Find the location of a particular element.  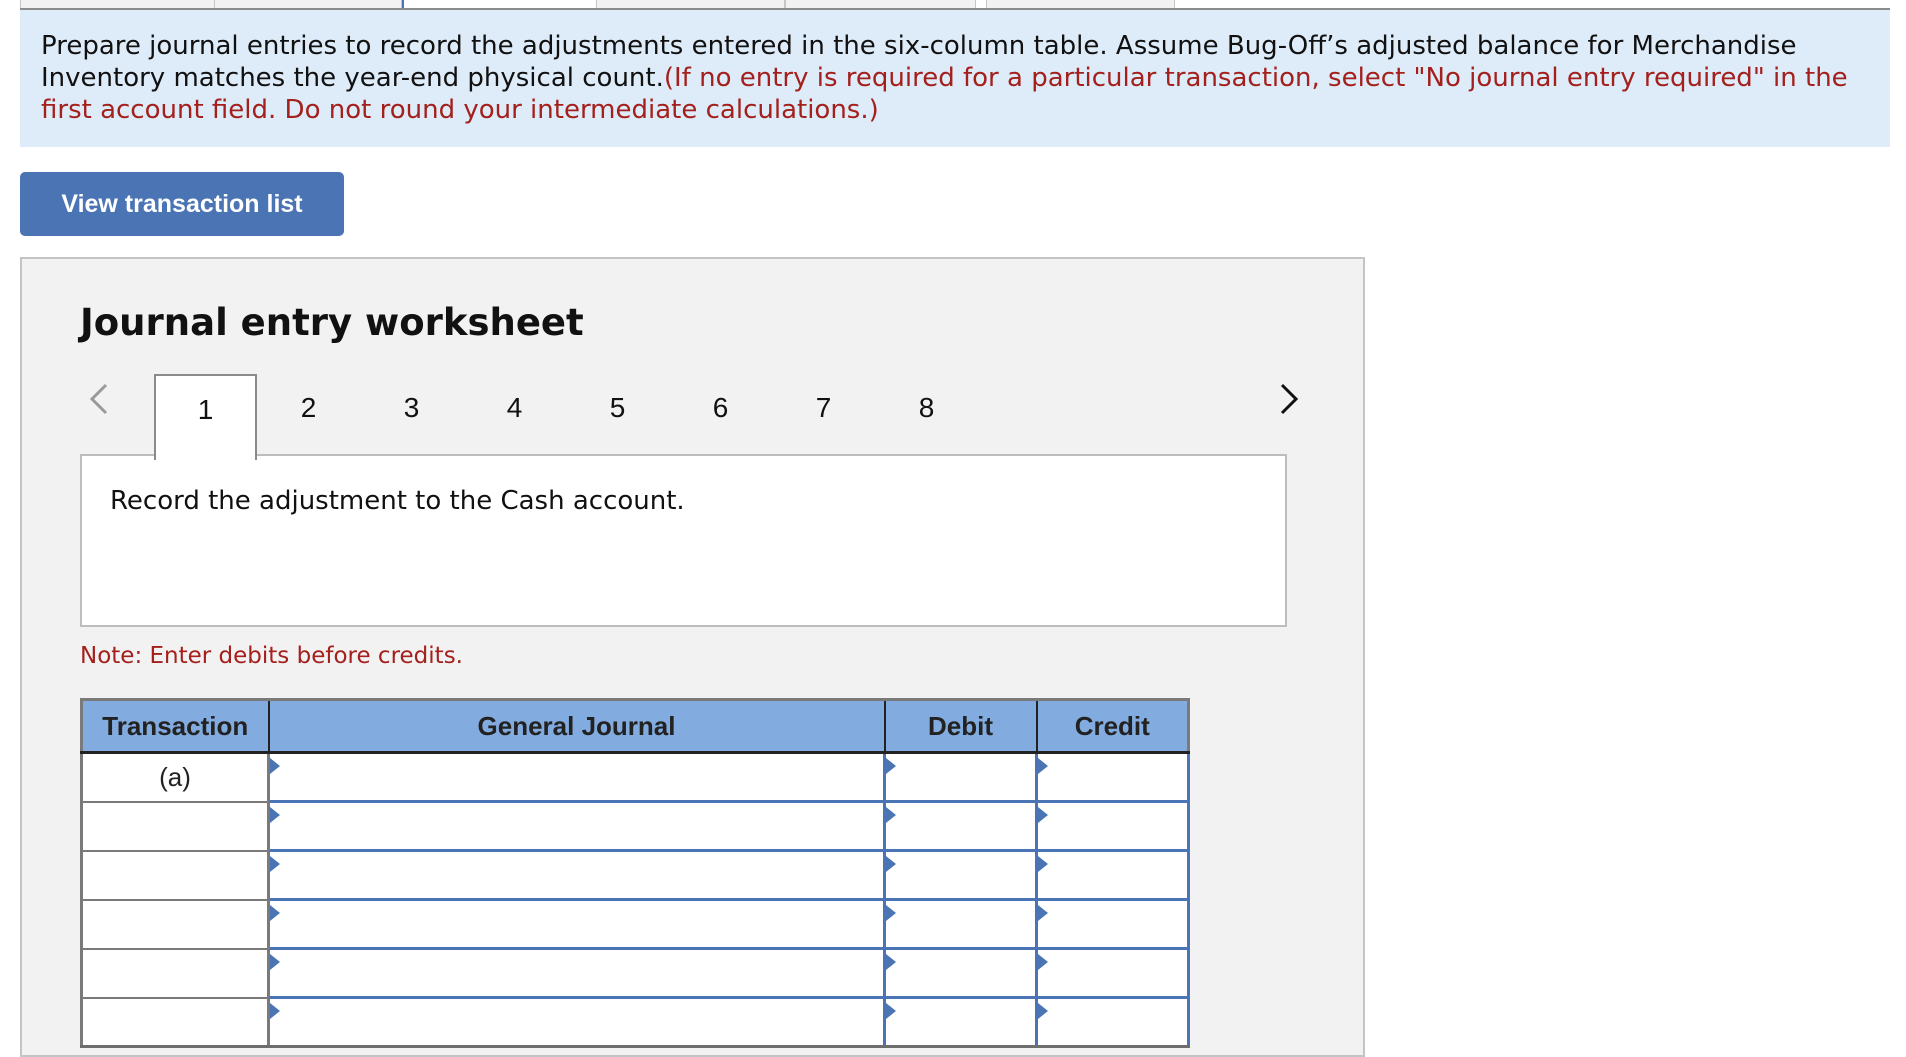

table-header-row: Transaction General Journal Debit Credit is located at coordinates (635, 726).